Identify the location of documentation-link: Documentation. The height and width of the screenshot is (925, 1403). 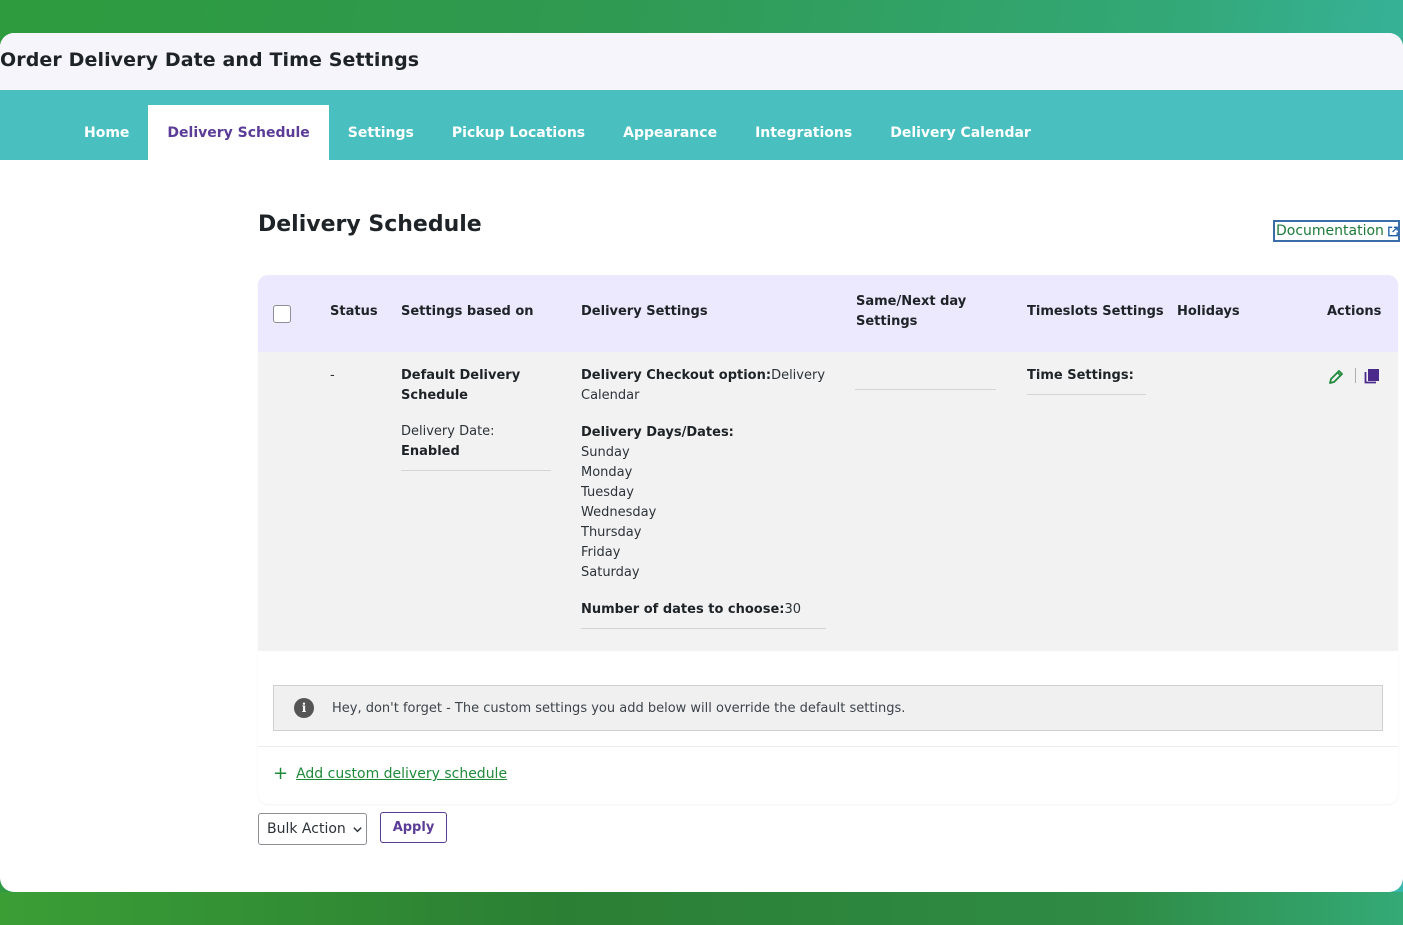
(1336, 231).